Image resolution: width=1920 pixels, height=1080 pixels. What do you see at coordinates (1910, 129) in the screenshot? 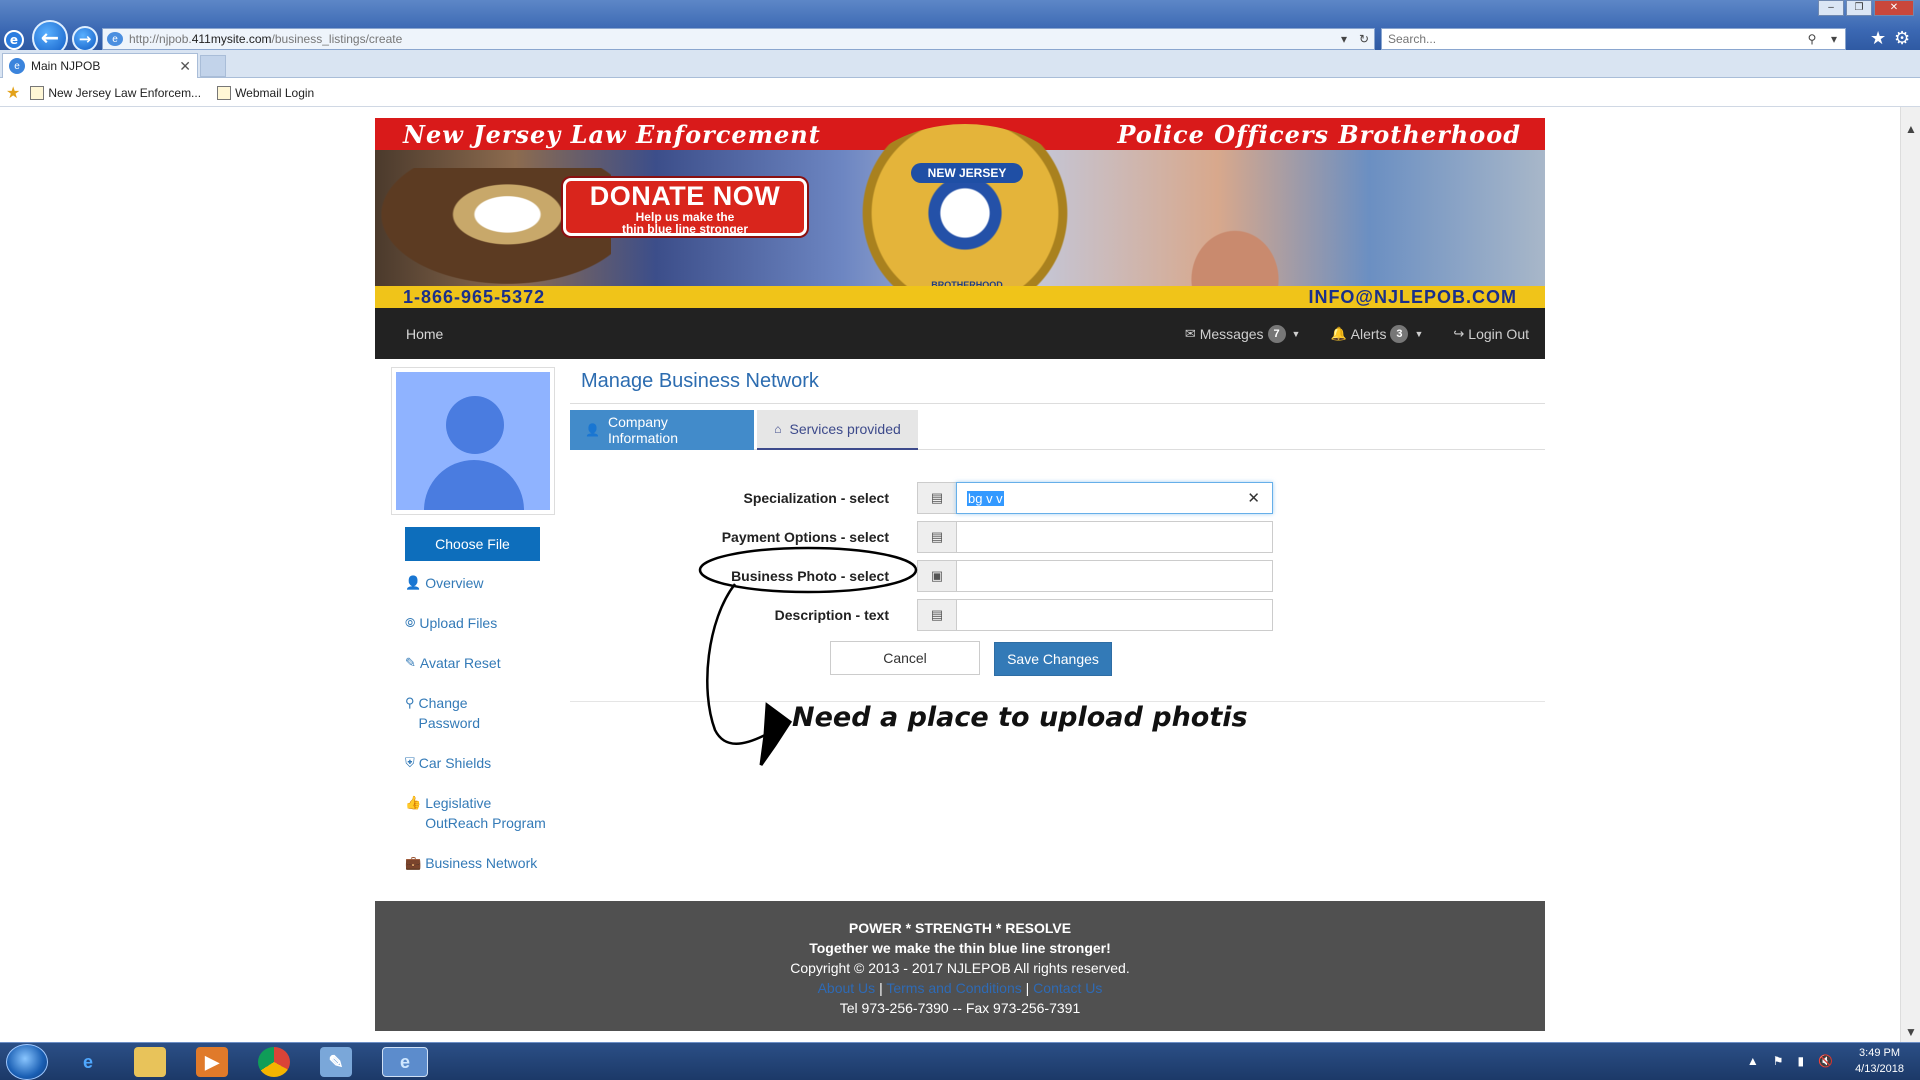
I see `scroll-up-icon: ▲` at bounding box center [1910, 129].